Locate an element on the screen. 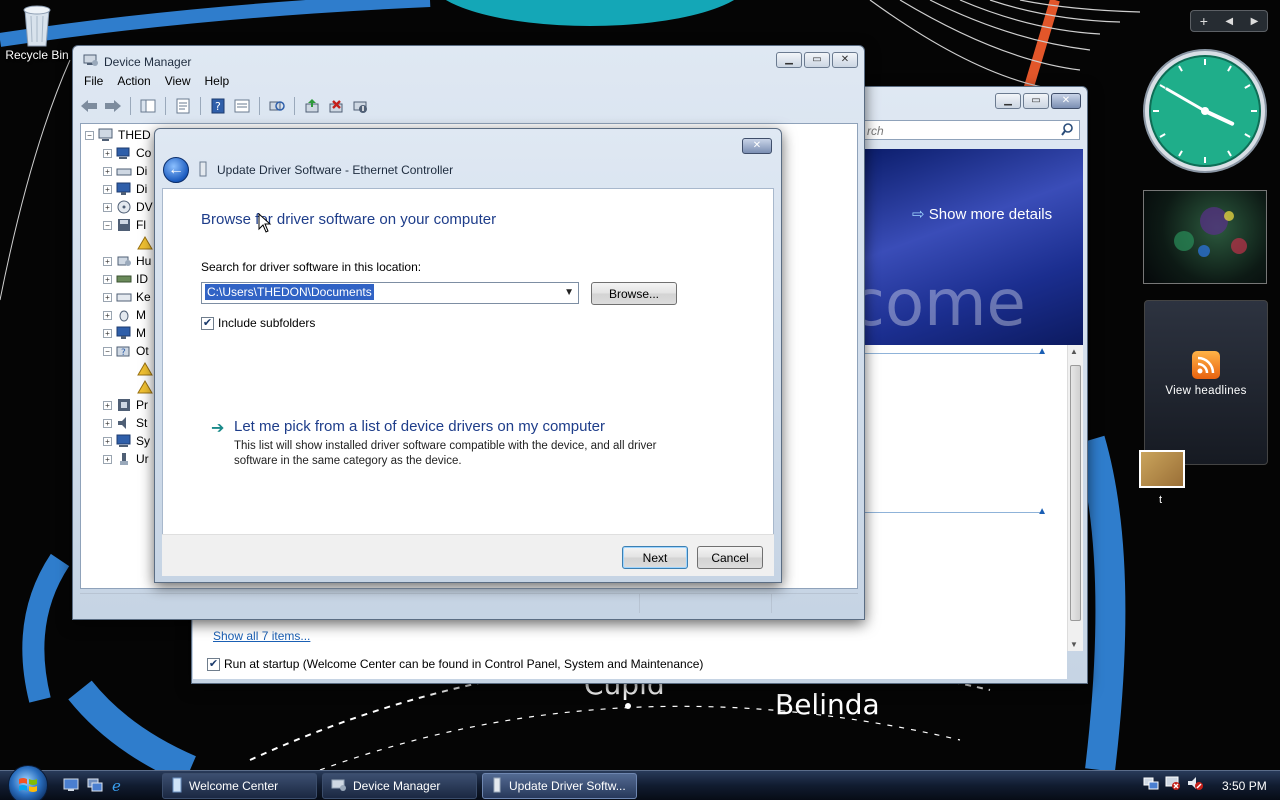 The width and height of the screenshot is (1280, 800). toolbar-separator is located at coordinates (294, 106).